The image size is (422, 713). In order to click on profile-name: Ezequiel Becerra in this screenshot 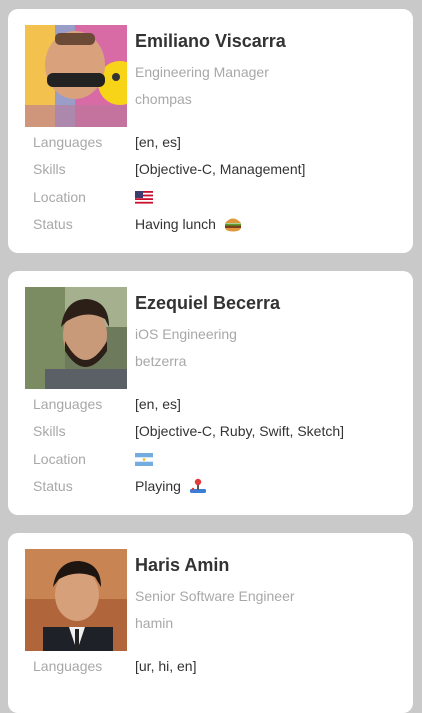, I will do `click(208, 303)`.